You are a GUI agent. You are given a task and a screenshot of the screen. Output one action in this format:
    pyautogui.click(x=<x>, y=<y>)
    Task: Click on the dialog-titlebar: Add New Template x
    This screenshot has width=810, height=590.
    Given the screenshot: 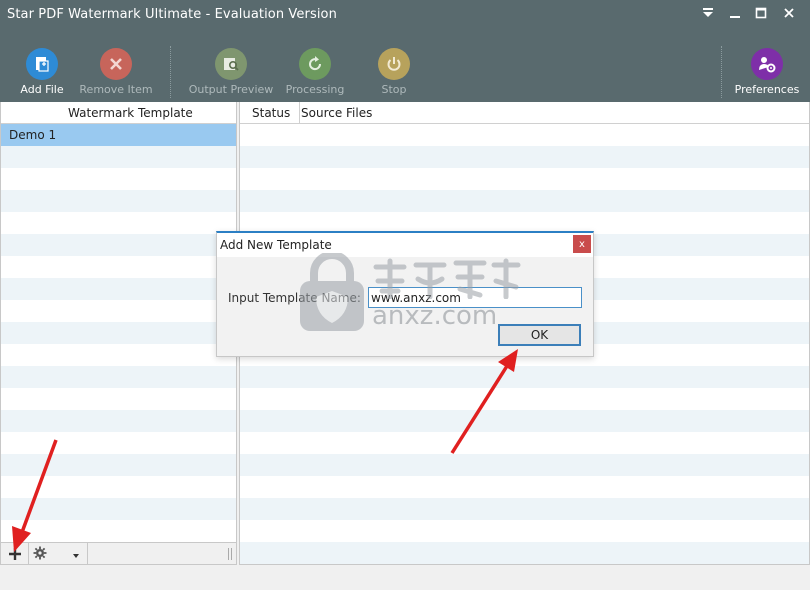 What is the action you would take?
    pyautogui.click(x=405, y=245)
    